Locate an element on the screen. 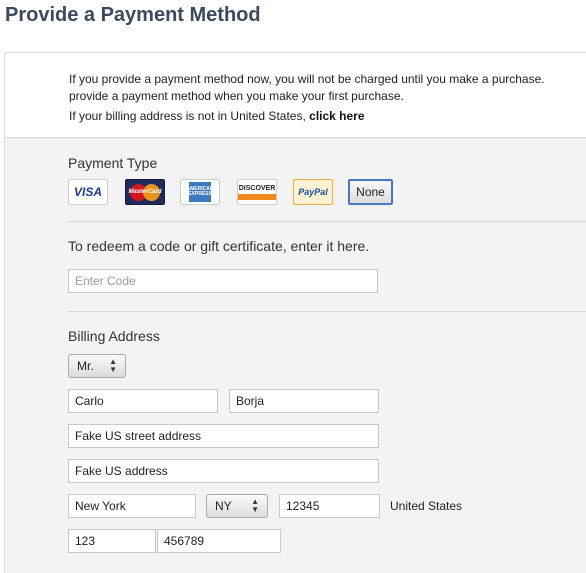  mastercard-icon: MasterCard is located at coordinates (145, 192).